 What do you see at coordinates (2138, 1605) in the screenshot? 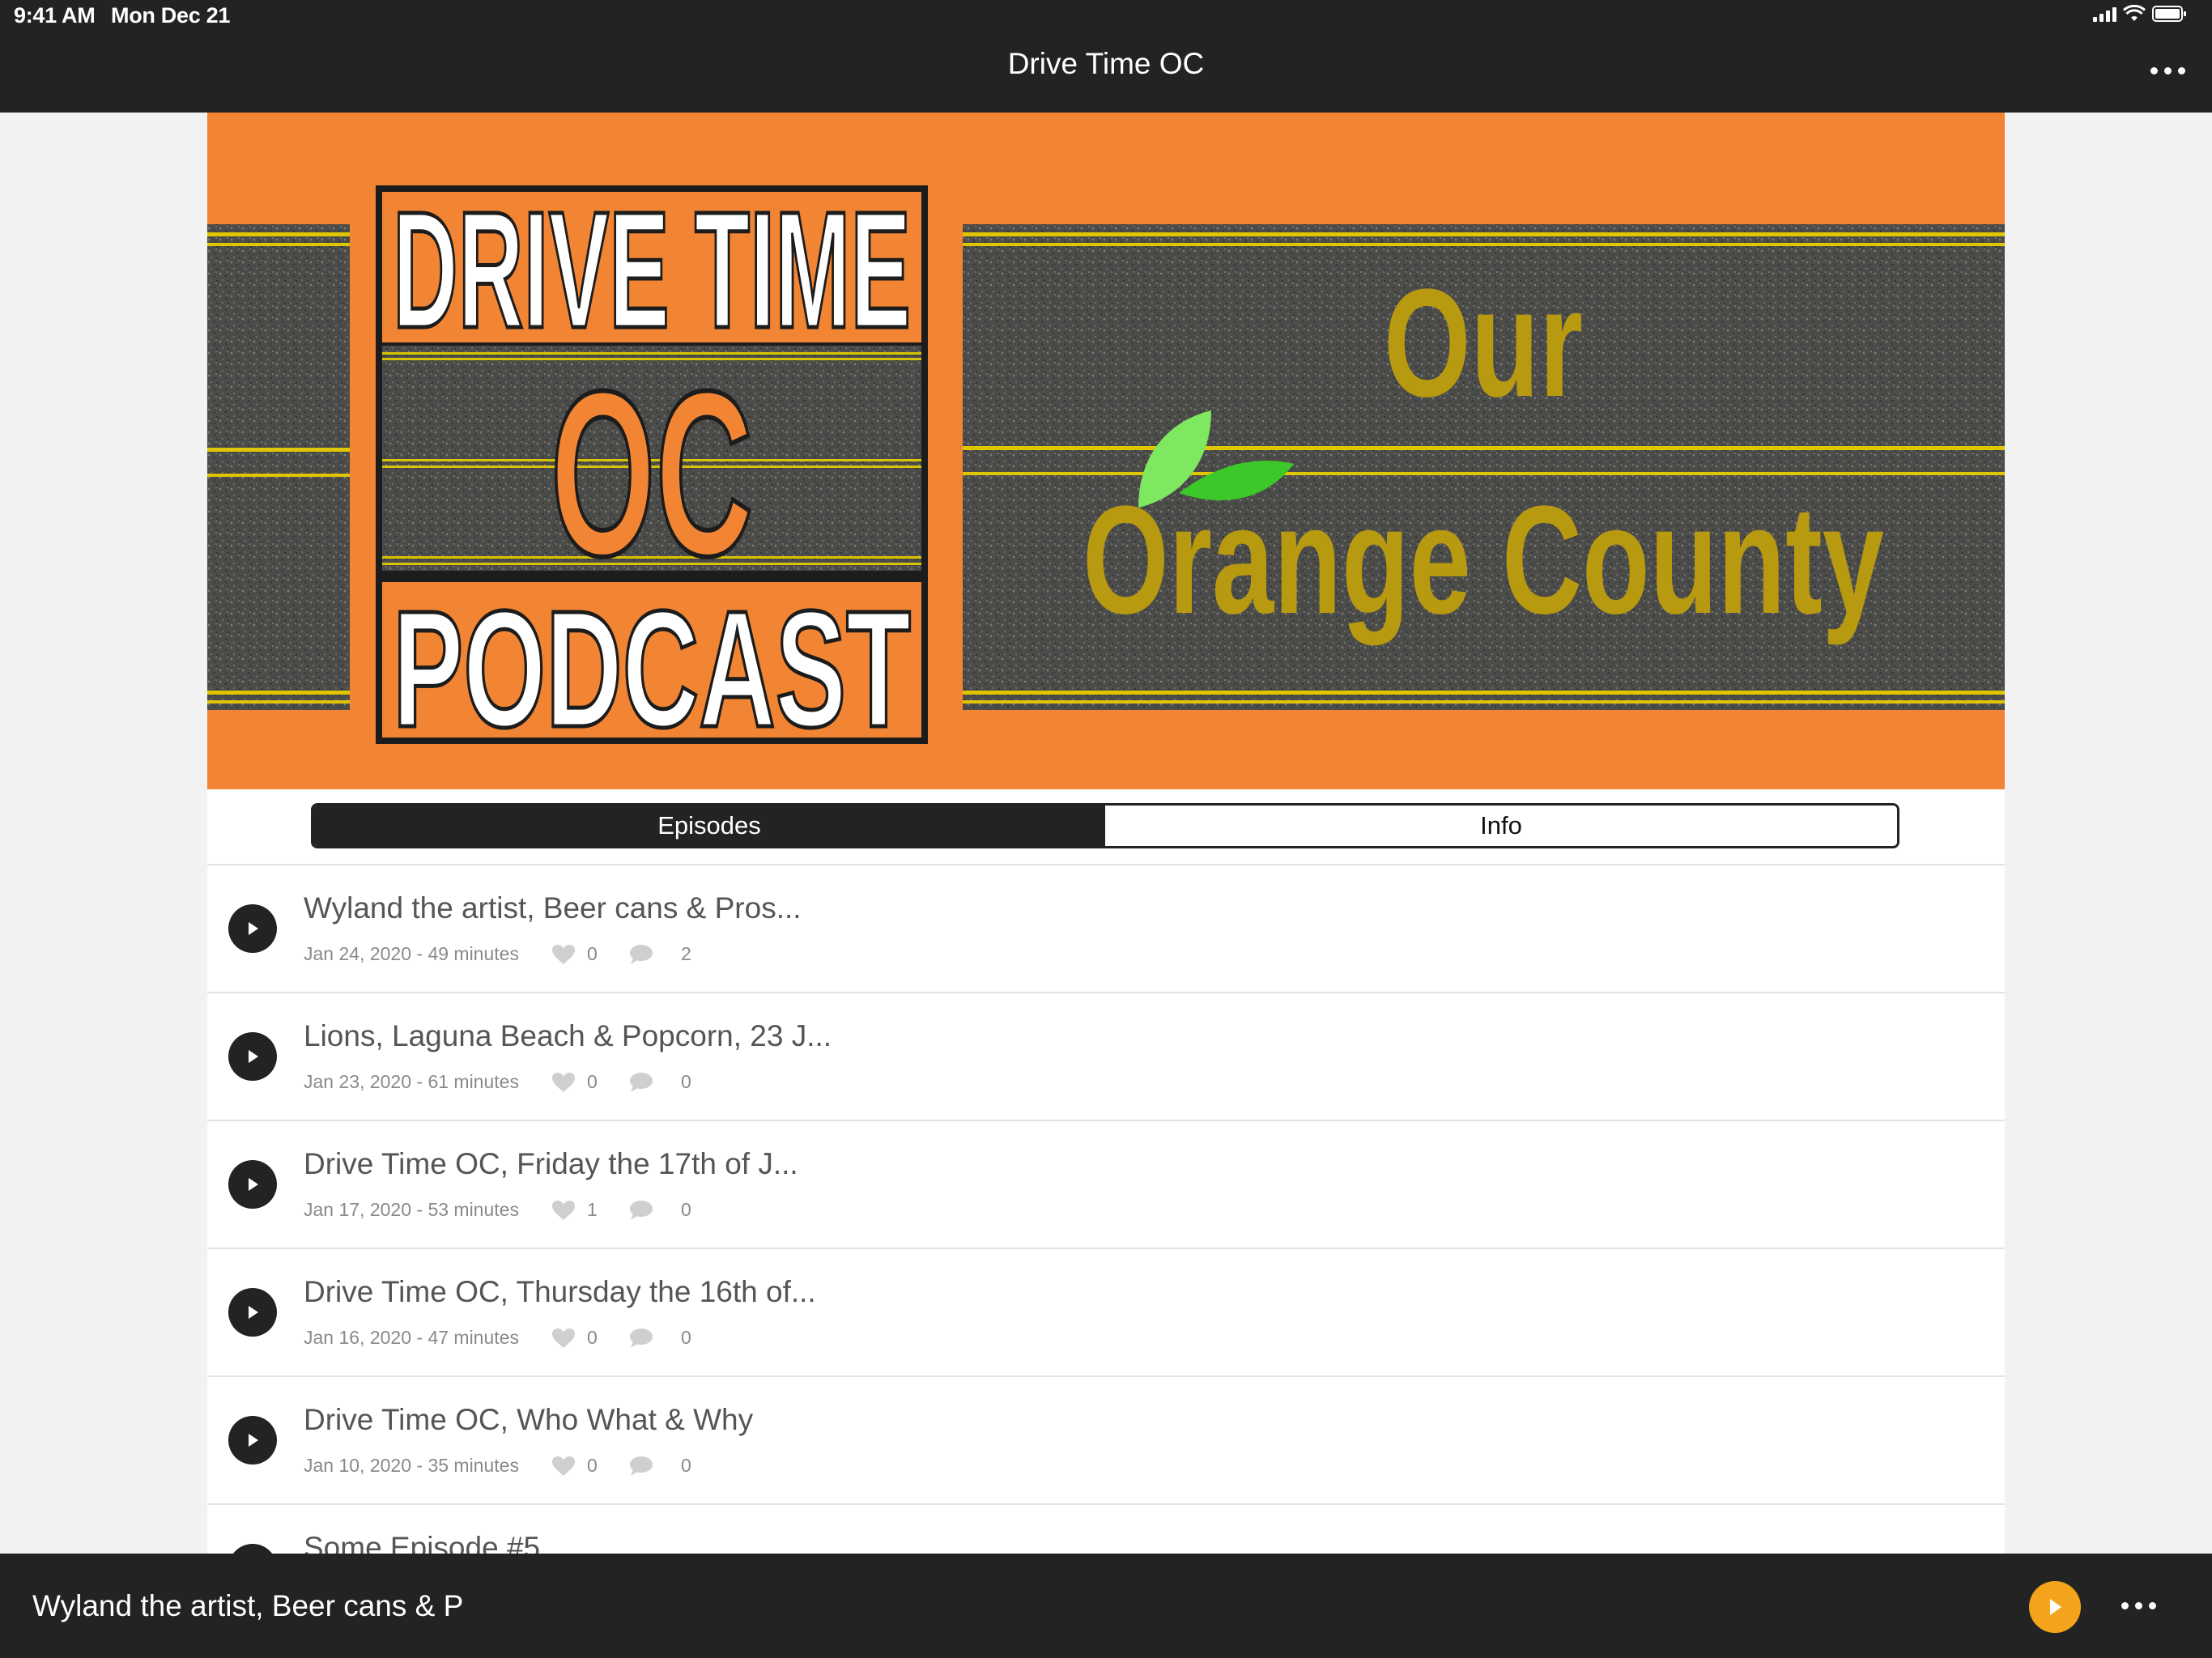
I see `player-more-button` at bounding box center [2138, 1605].